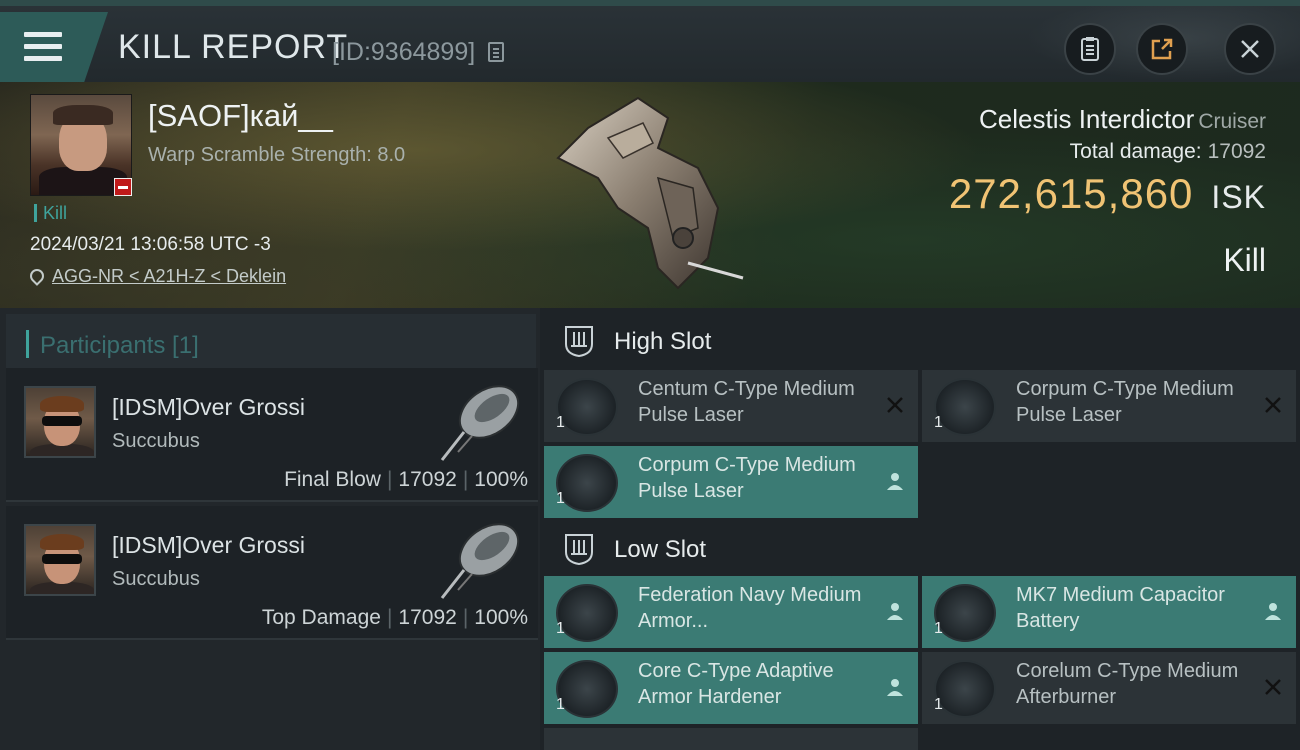 The width and height of the screenshot is (1300, 750). I want to click on participant-stats: Final Blow | 17092 | 100%, so click(406, 480).